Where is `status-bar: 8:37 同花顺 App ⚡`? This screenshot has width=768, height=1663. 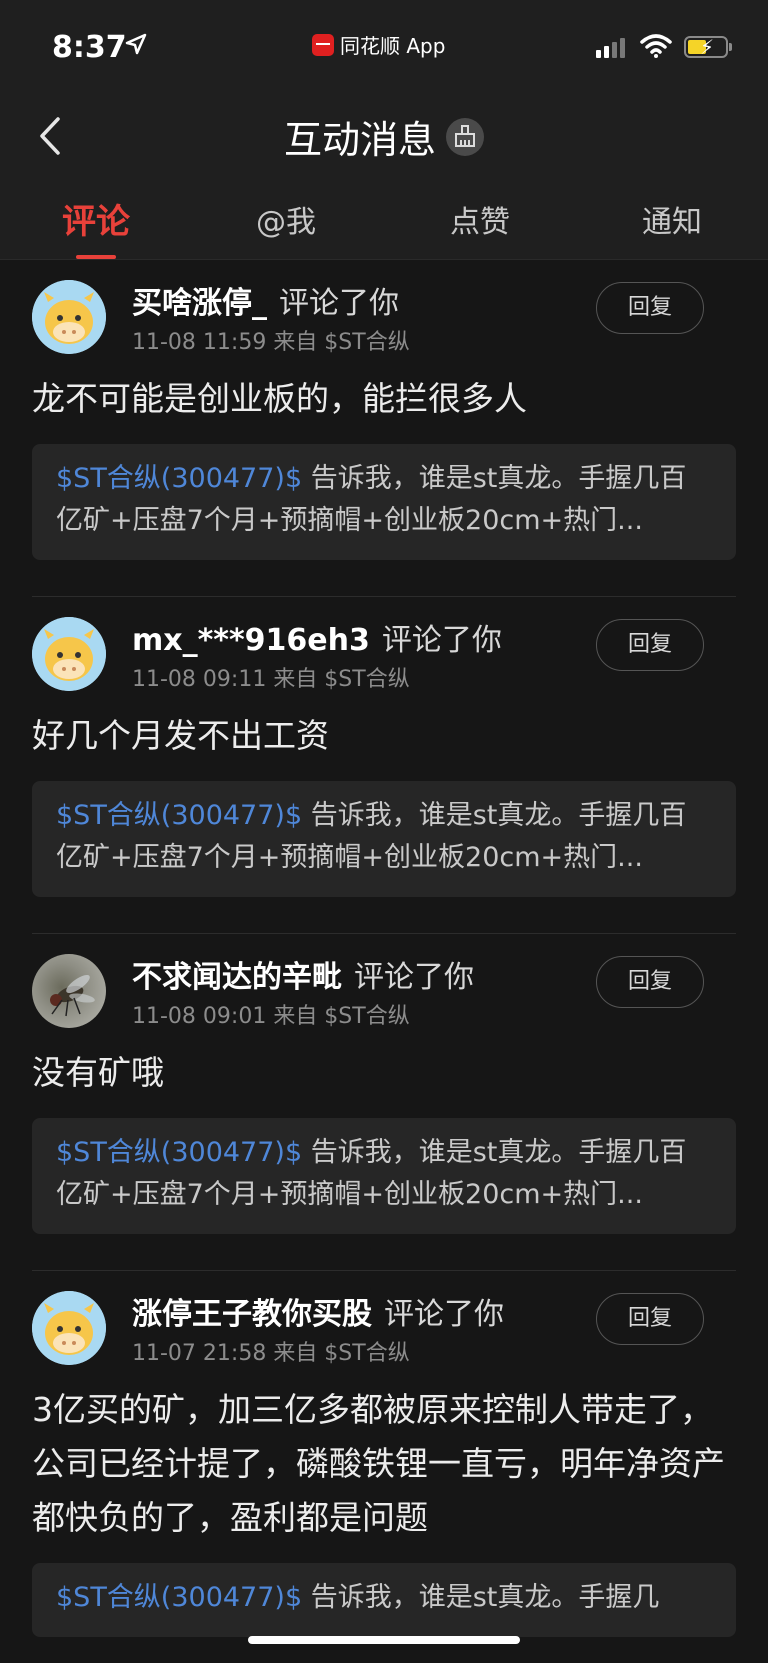 status-bar: 8:37 同花顺 App ⚡ is located at coordinates (384, 47).